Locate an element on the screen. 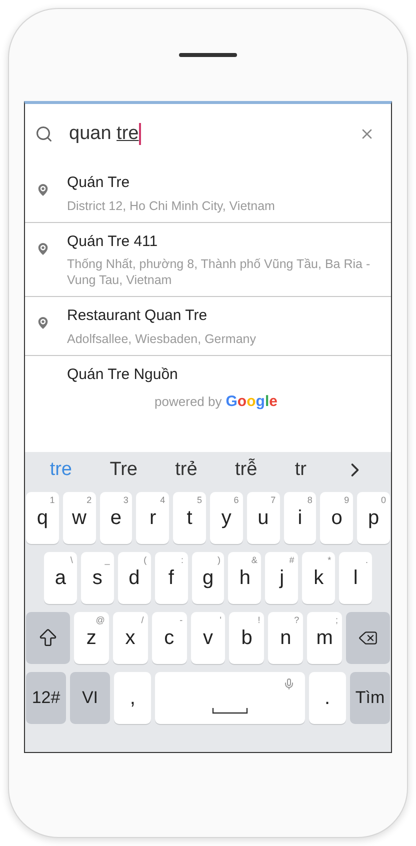  backspace-key is located at coordinates (368, 638).